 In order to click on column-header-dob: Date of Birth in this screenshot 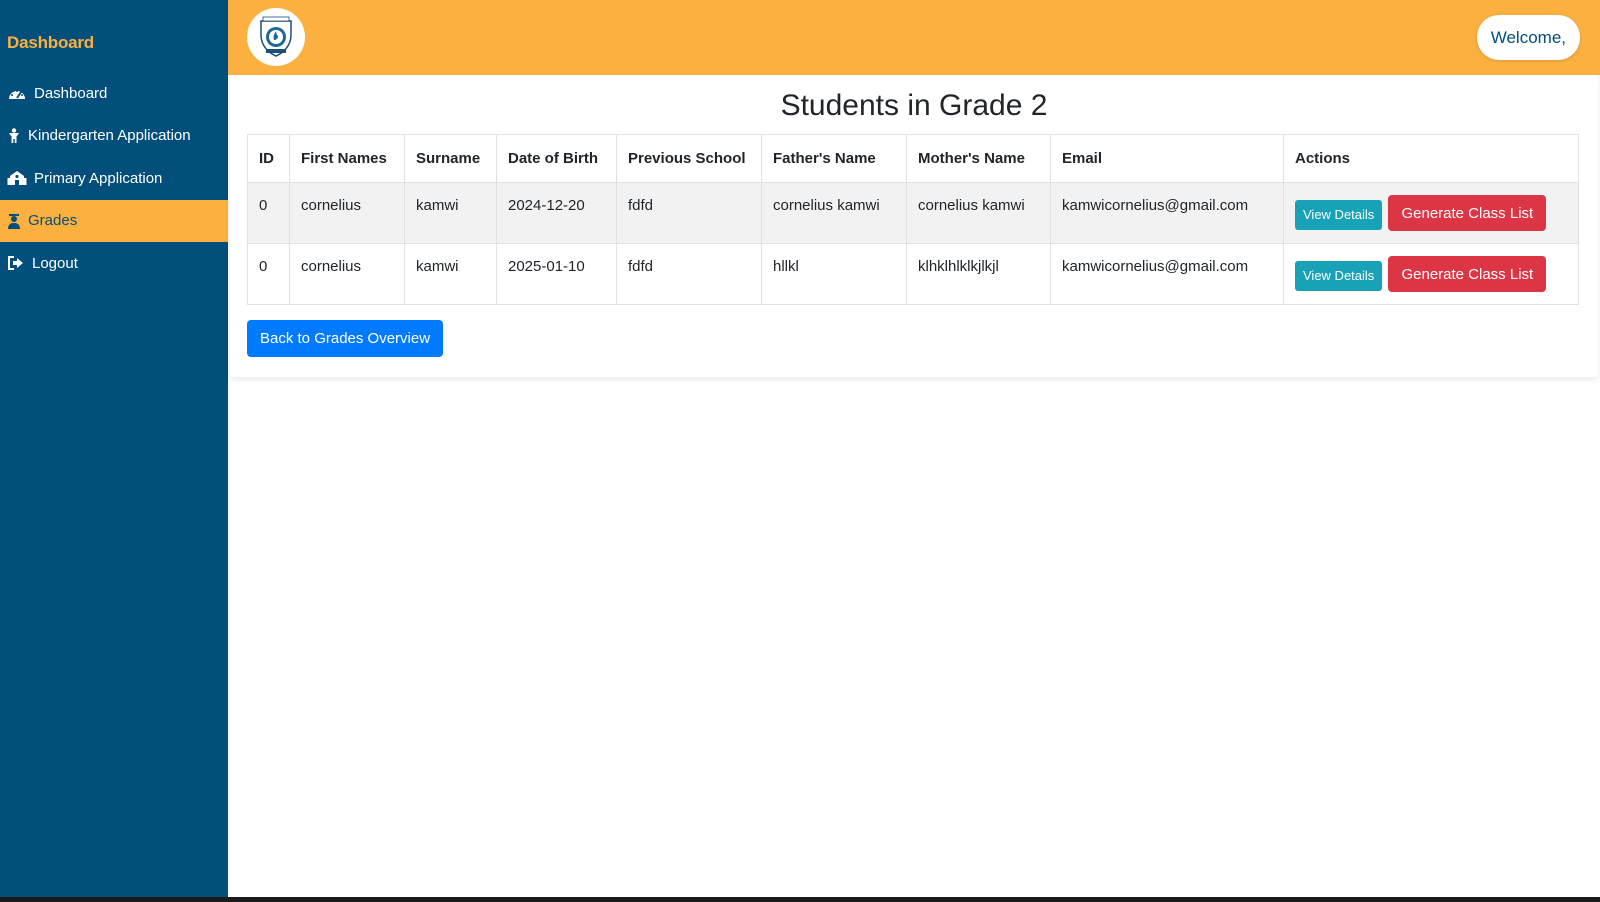, I will do `click(556, 158)`.